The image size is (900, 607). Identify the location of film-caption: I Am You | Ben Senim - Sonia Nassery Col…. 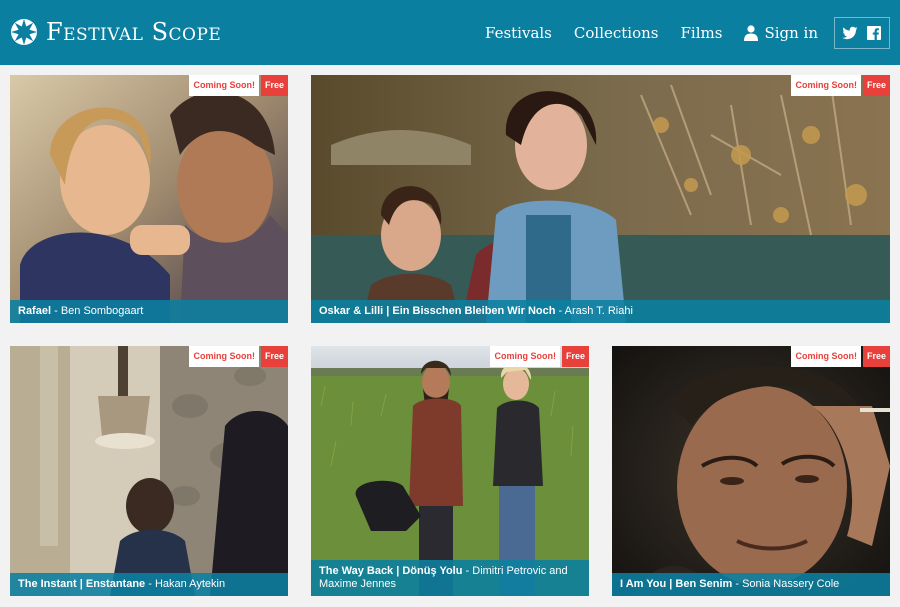
(751, 584).